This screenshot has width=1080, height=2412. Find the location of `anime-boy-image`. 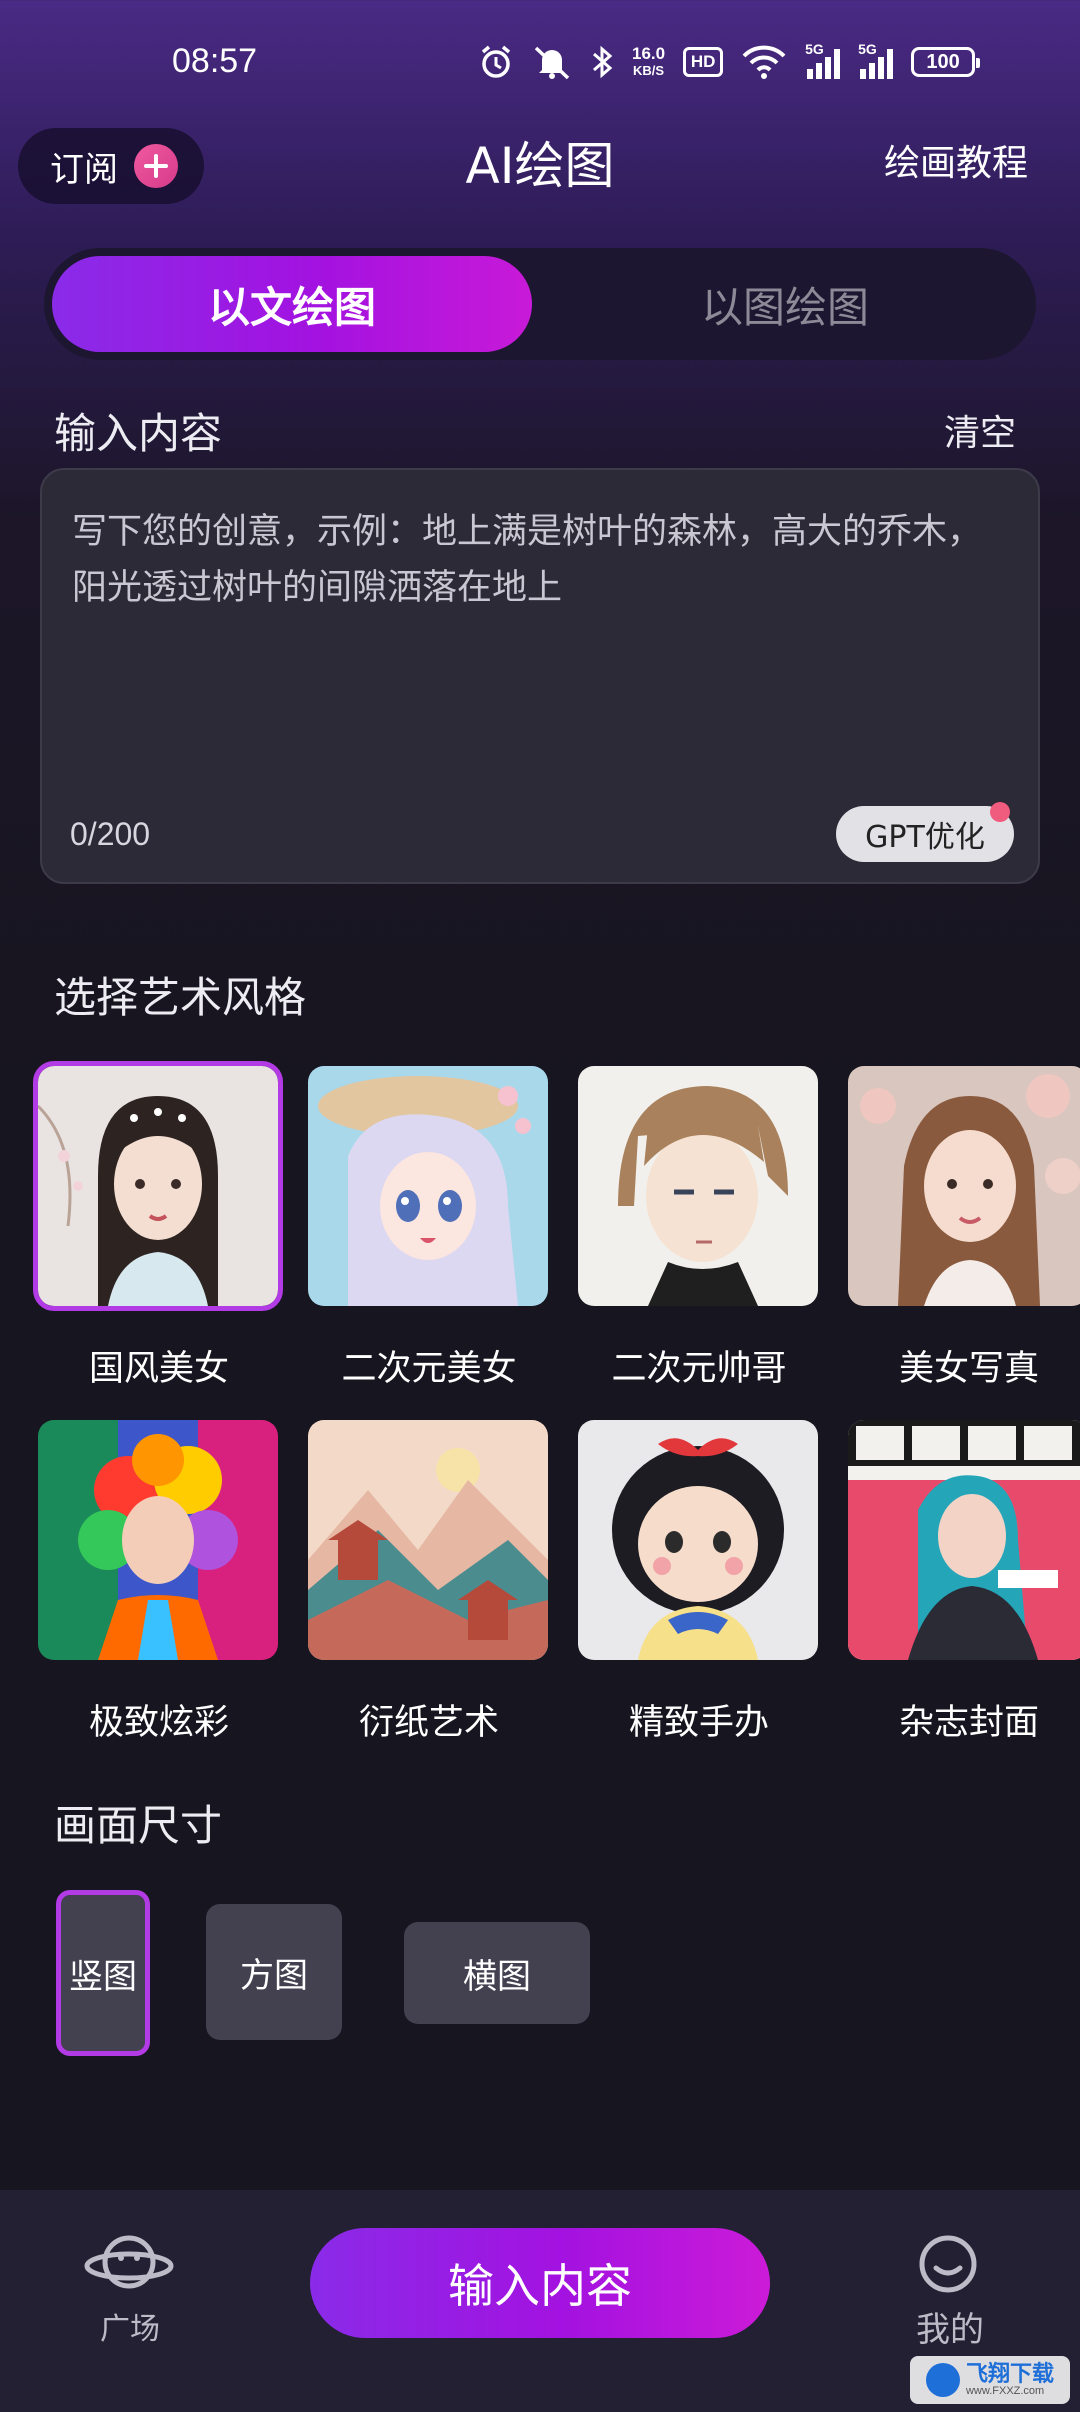

anime-boy-image is located at coordinates (698, 1186).